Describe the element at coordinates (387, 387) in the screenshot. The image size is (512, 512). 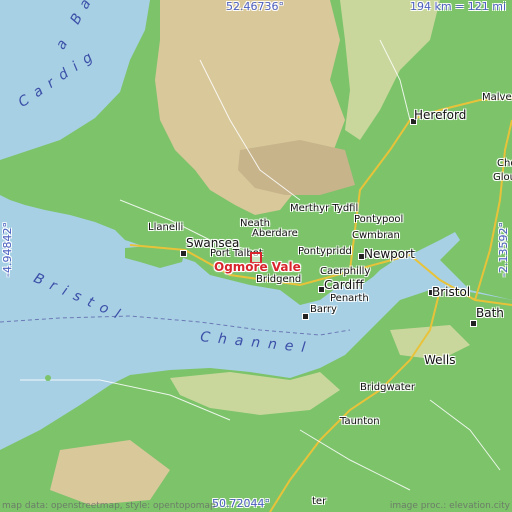
I see `bridgwater-label: Bridgwater` at that location.